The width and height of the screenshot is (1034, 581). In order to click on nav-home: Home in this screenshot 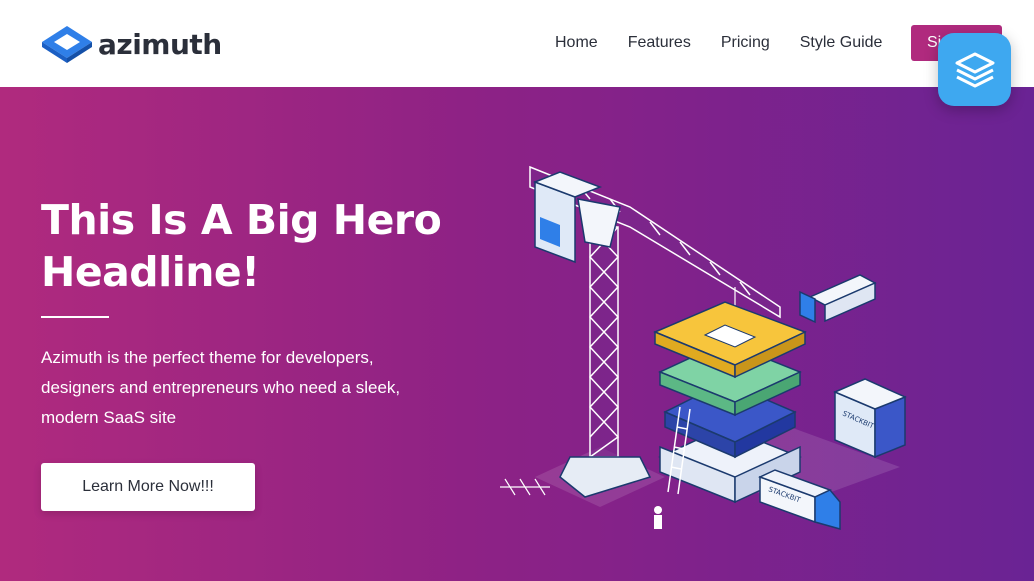, I will do `click(576, 43)`.